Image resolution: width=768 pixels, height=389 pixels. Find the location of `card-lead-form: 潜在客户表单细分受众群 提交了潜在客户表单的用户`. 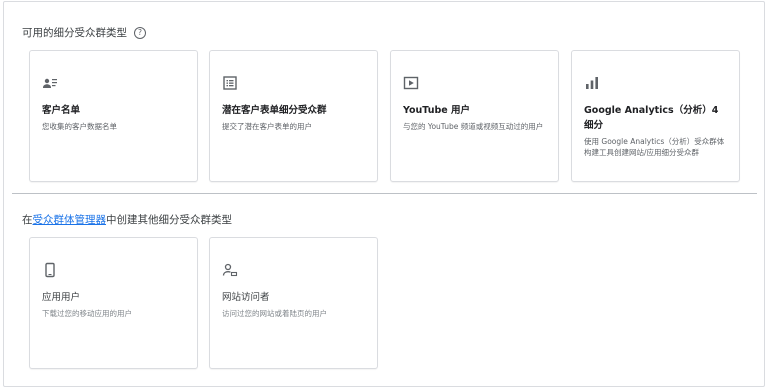

card-lead-form: 潜在客户表单细分受众群 提交了潜在客户表单的用户 is located at coordinates (293, 116).